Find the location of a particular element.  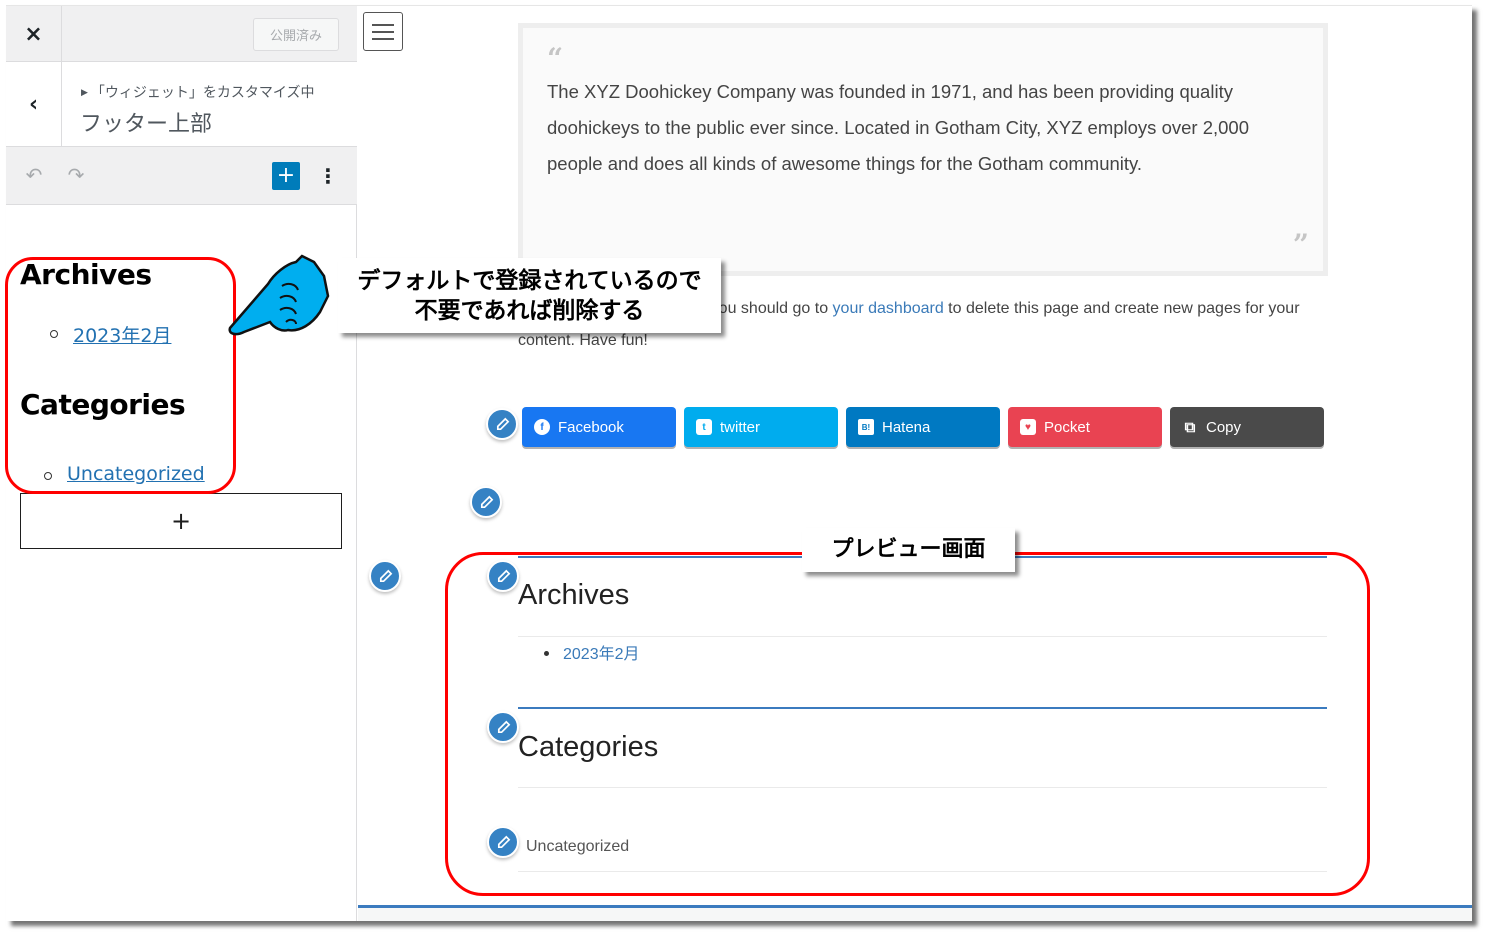

pocket-icon: ♥ is located at coordinates (1028, 427).